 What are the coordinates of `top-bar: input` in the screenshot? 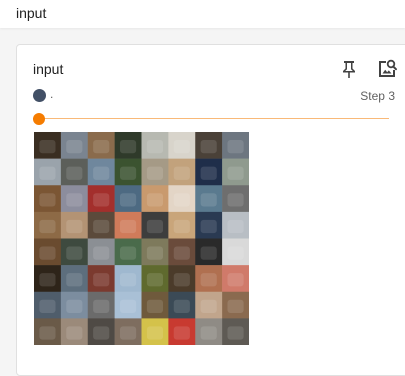 It's located at (202, 14).